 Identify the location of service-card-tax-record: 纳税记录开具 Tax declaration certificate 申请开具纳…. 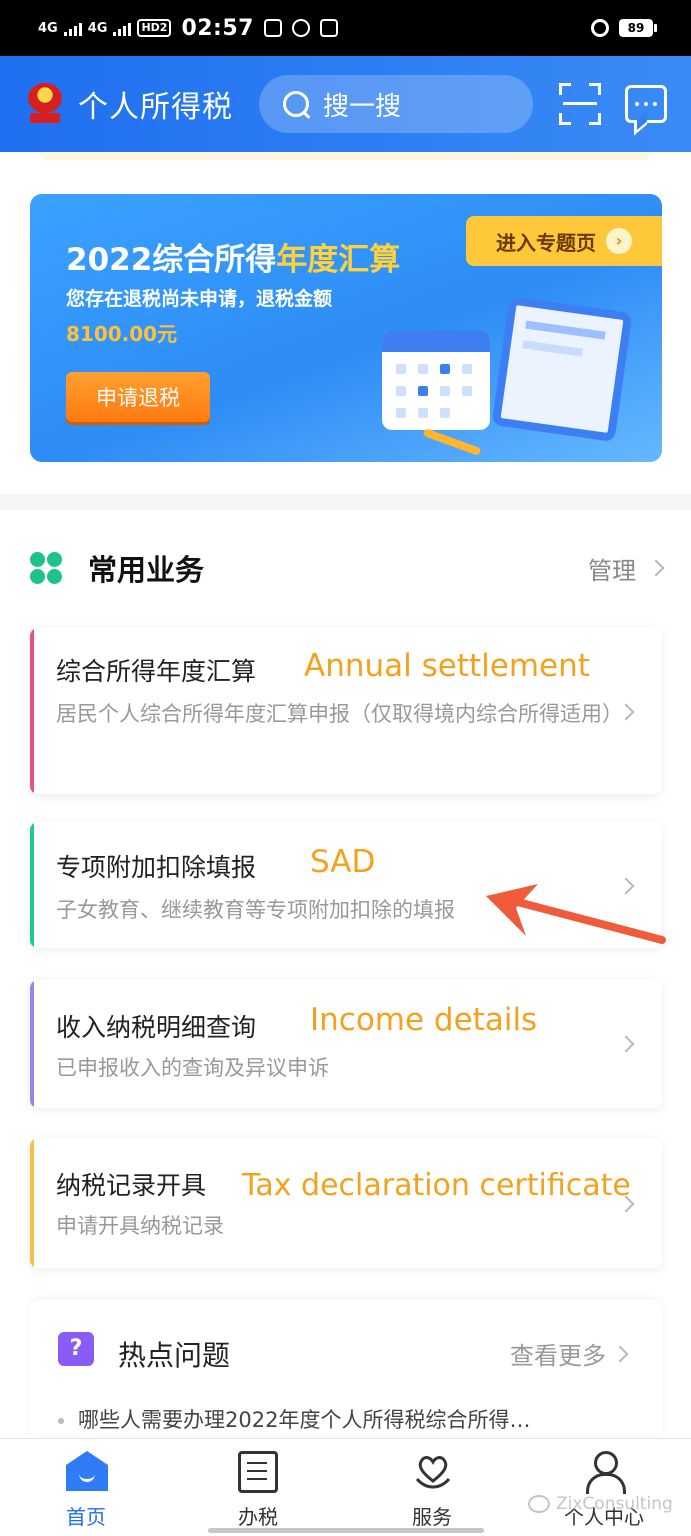
(346, 1203).